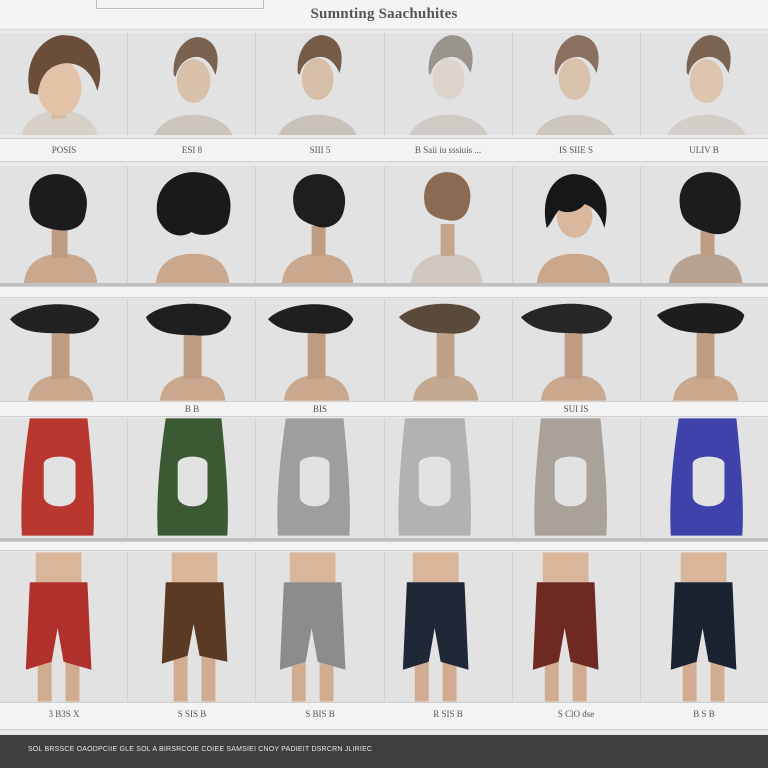  What do you see at coordinates (704, 627) in the screenshot?
I see `shorts-black` at bounding box center [704, 627].